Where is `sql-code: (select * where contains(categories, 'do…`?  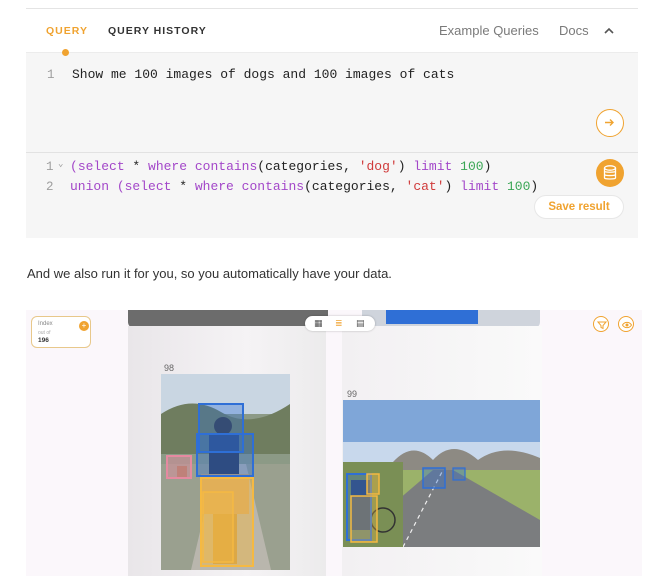
sql-code: (select * where contains(categories, 'do… is located at coordinates (280, 166).